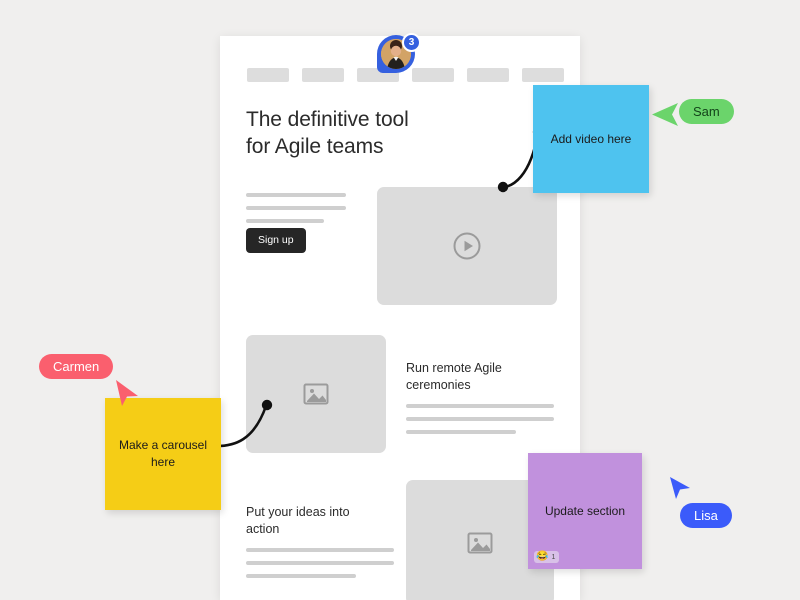  What do you see at coordinates (411, 42) in the screenshot?
I see `comment-count-badge: 3` at bounding box center [411, 42].